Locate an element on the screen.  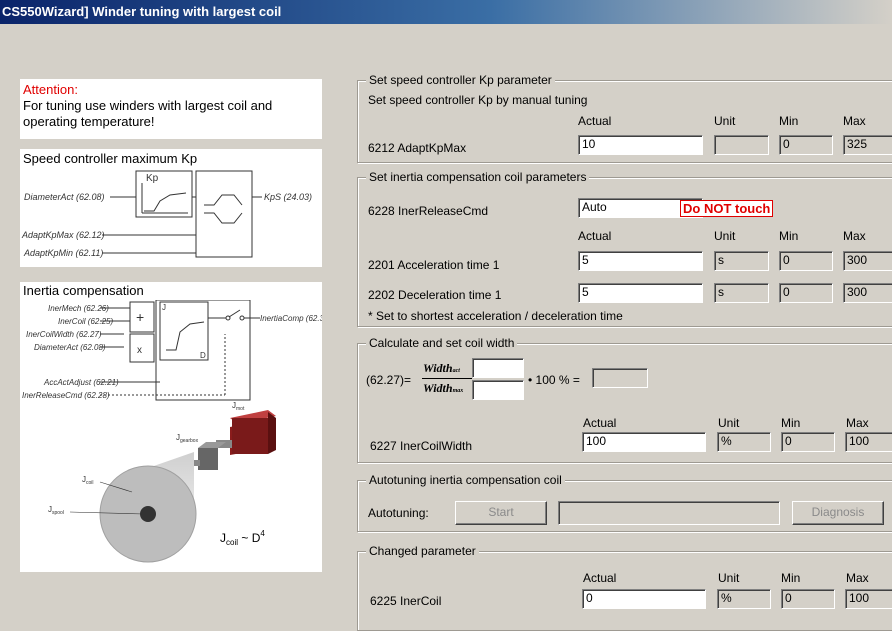
svg-text: x is located at coordinates (139, 350).